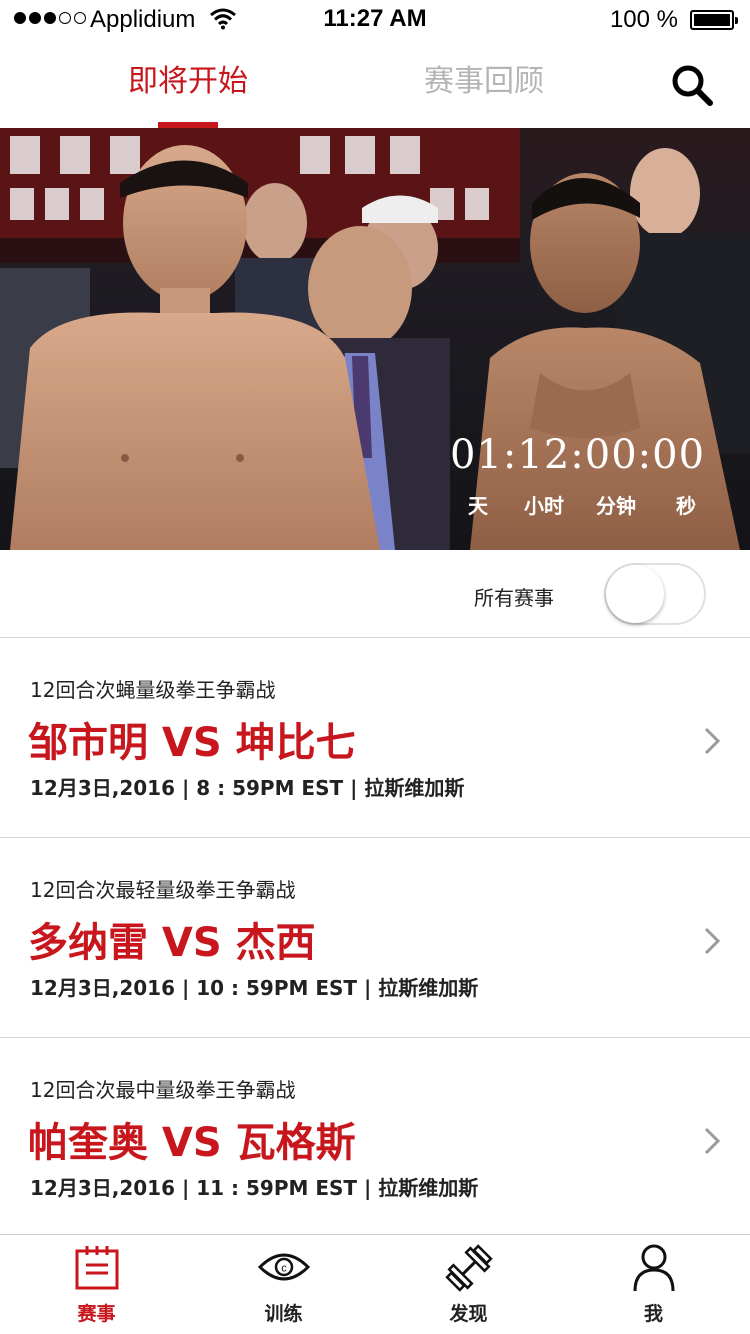 The width and height of the screenshot is (750, 1334). I want to click on event-subtitle: 12回合次蝇量级拳王争霸战, so click(153, 690).